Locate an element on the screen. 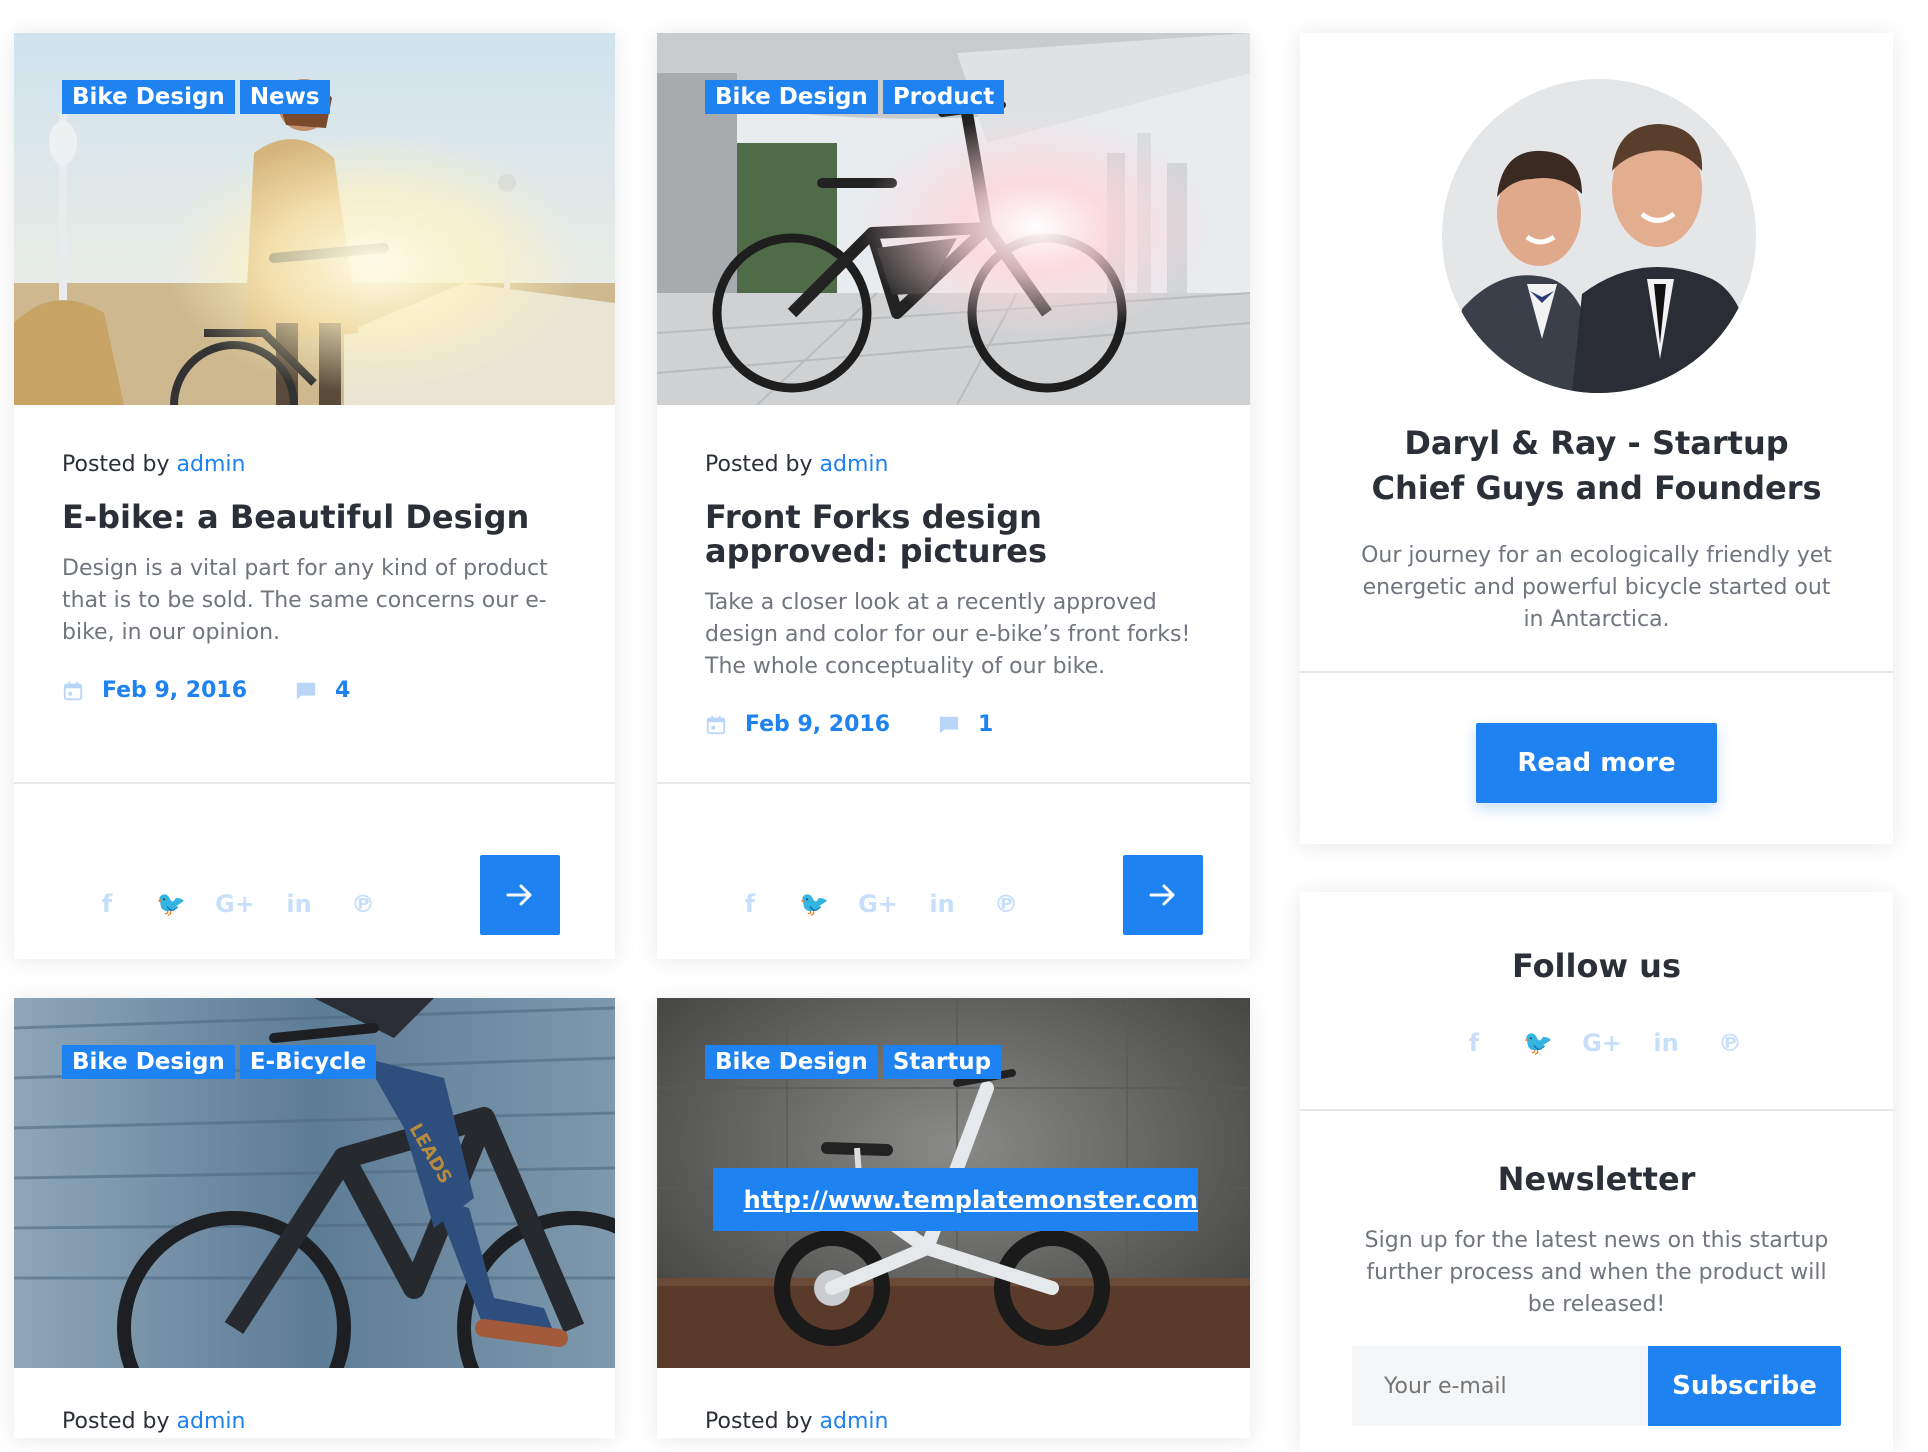 Image resolution: width=1928 pixels, height=1452 pixels. founders-avatar is located at coordinates (1599, 236).